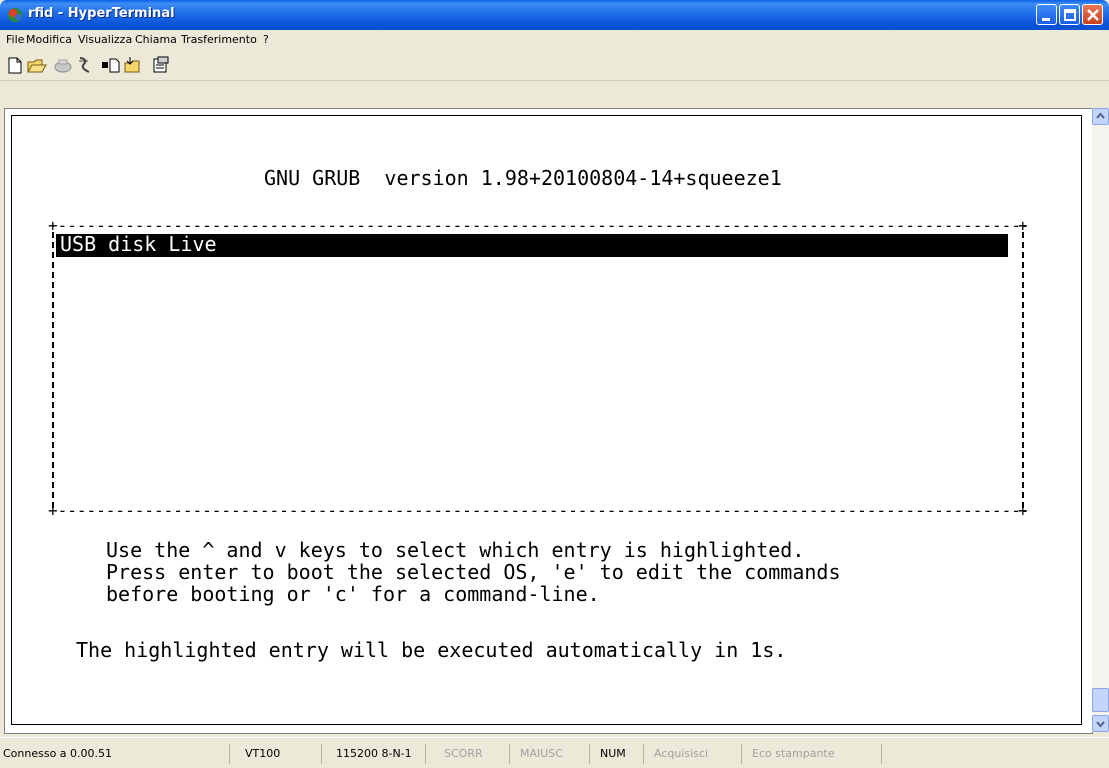 The height and width of the screenshot is (768, 1109). I want to click on close-button, so click(1092, 14).